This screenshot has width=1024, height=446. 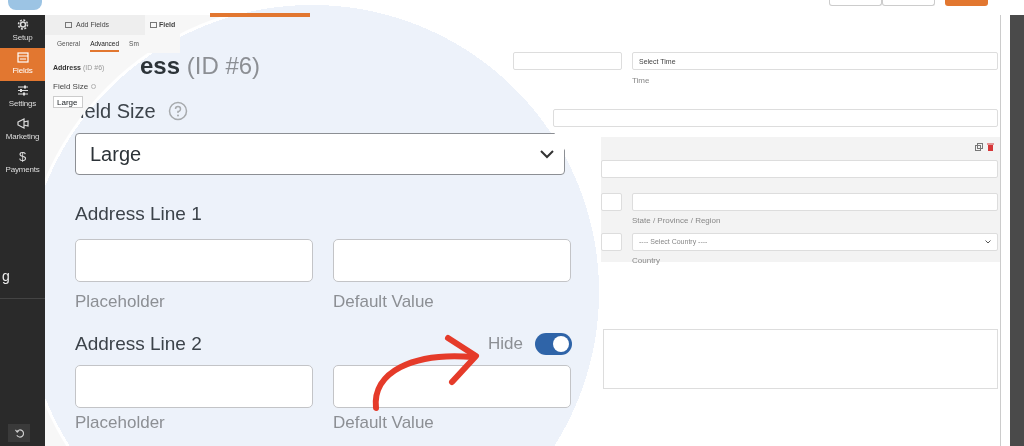 I want to click on duplicate-icon, so click(x=979, y=147).